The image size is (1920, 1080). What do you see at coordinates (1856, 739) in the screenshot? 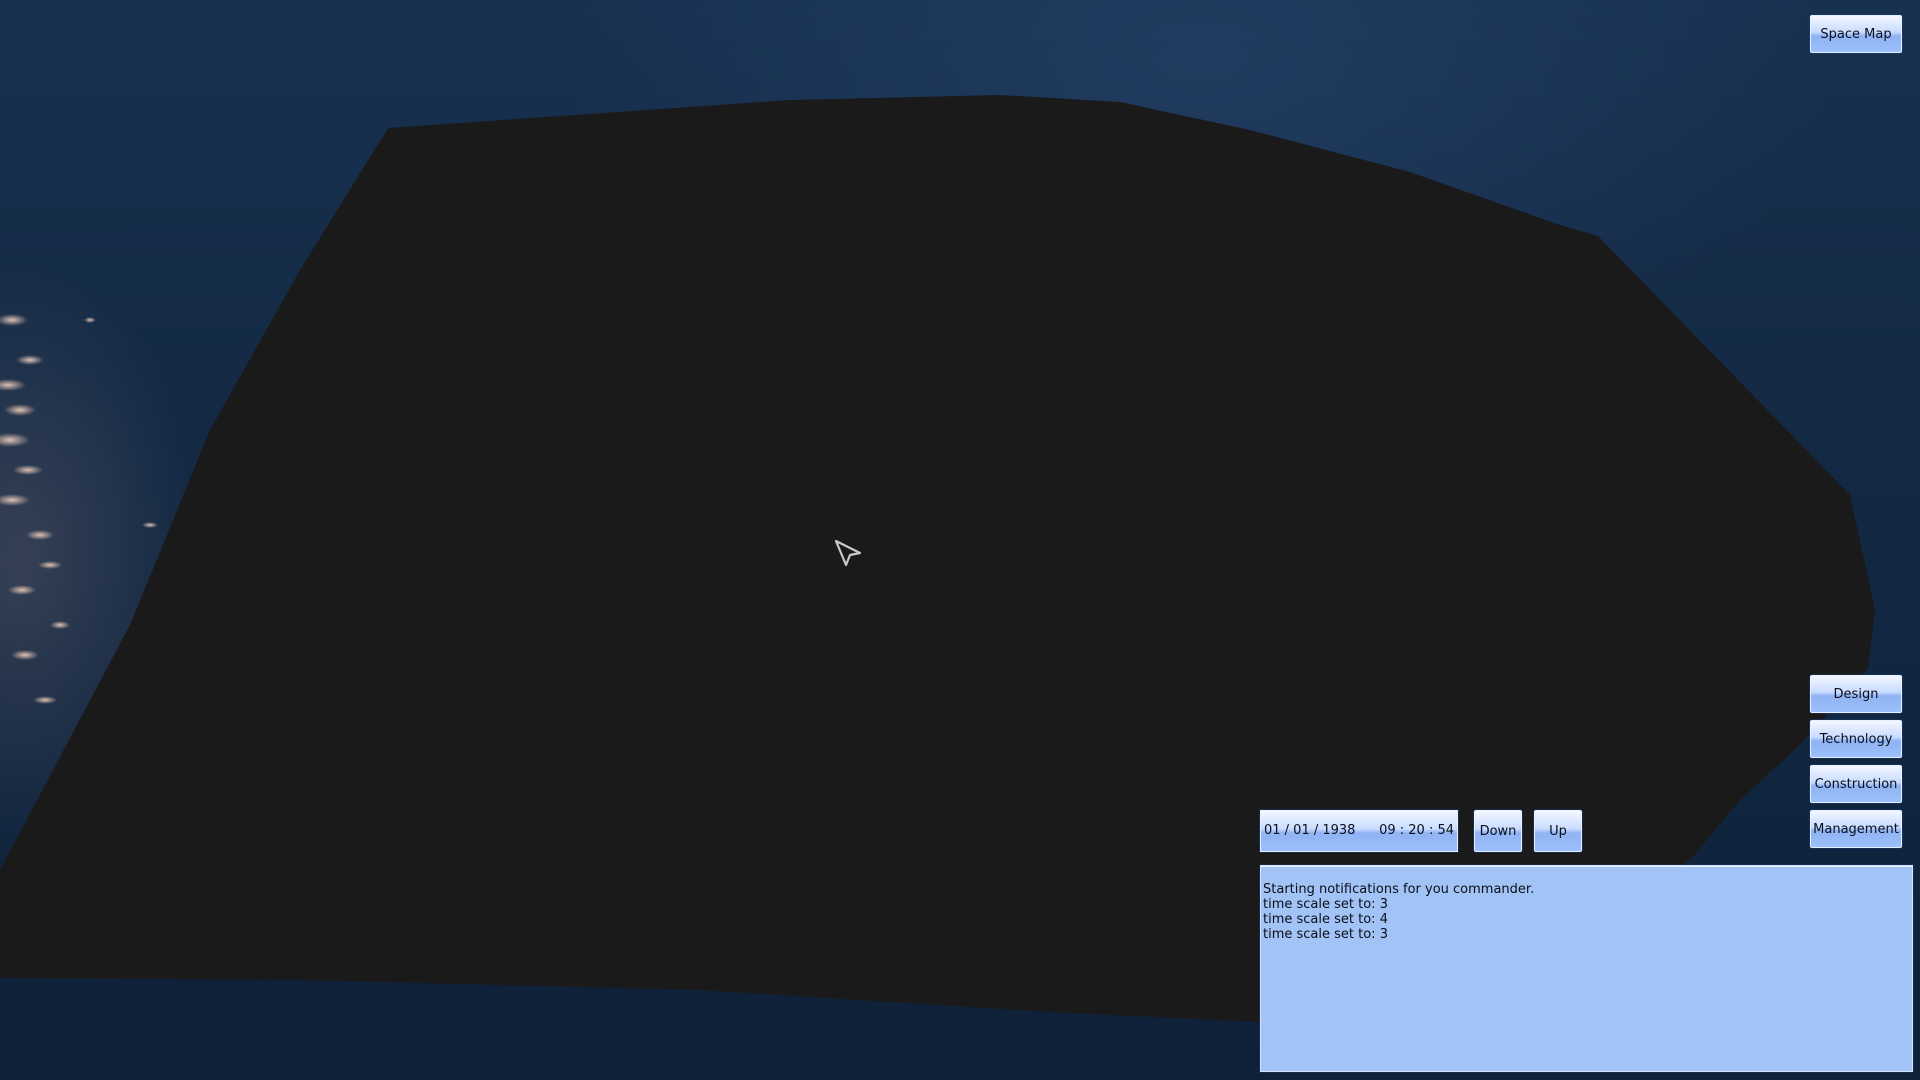
I see `technology-button: Technology` at bounding box center [1856, 739].